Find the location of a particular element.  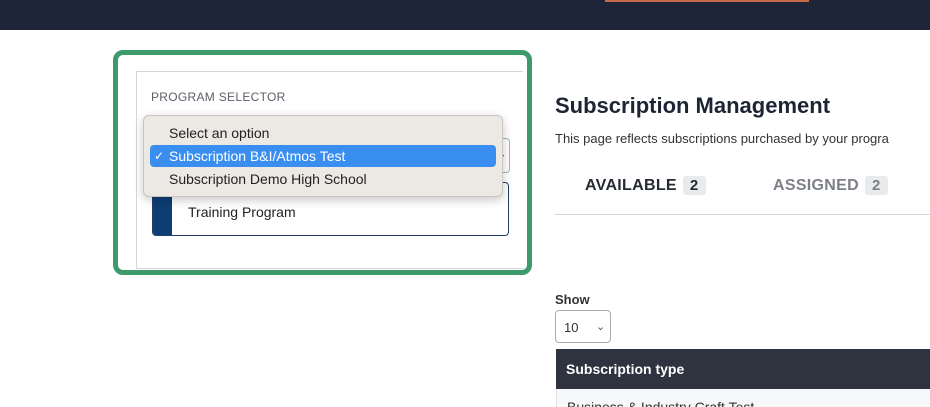

dropdown-option-selected: ✓ Subscription B&I/Atmos Test is located at coordinates (323, 156).